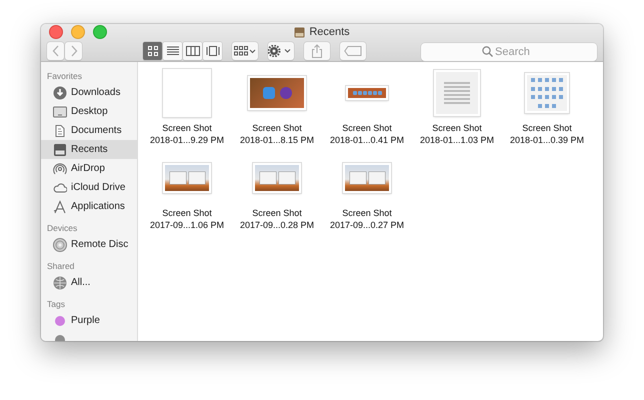 This screenshot has height=400, width=644. What do you see at coordinates (281, 51) in the screenshot?
I see `action-button` at bounding box center [281, 51].